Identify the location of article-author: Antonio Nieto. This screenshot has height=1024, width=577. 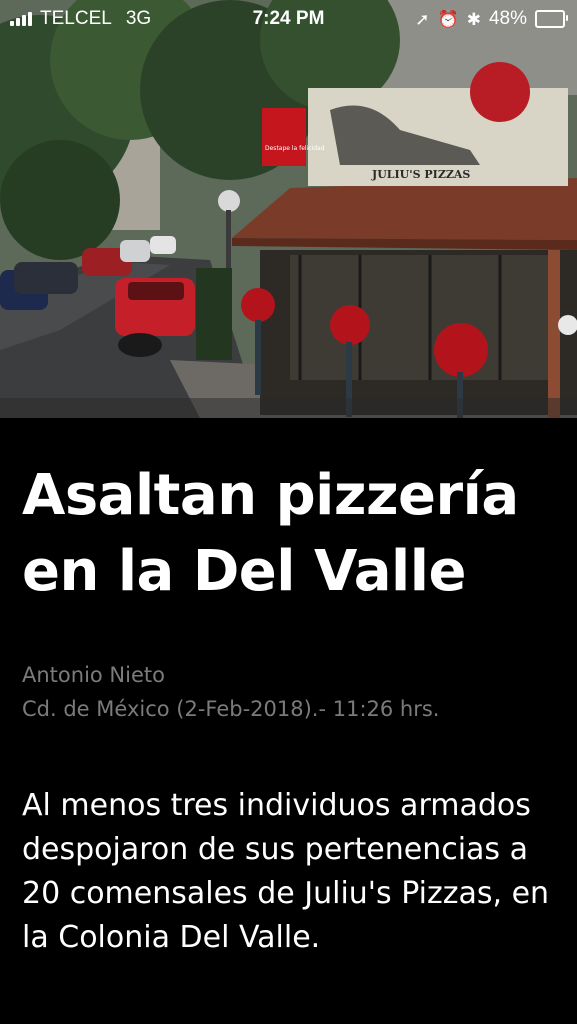
(93, 675).